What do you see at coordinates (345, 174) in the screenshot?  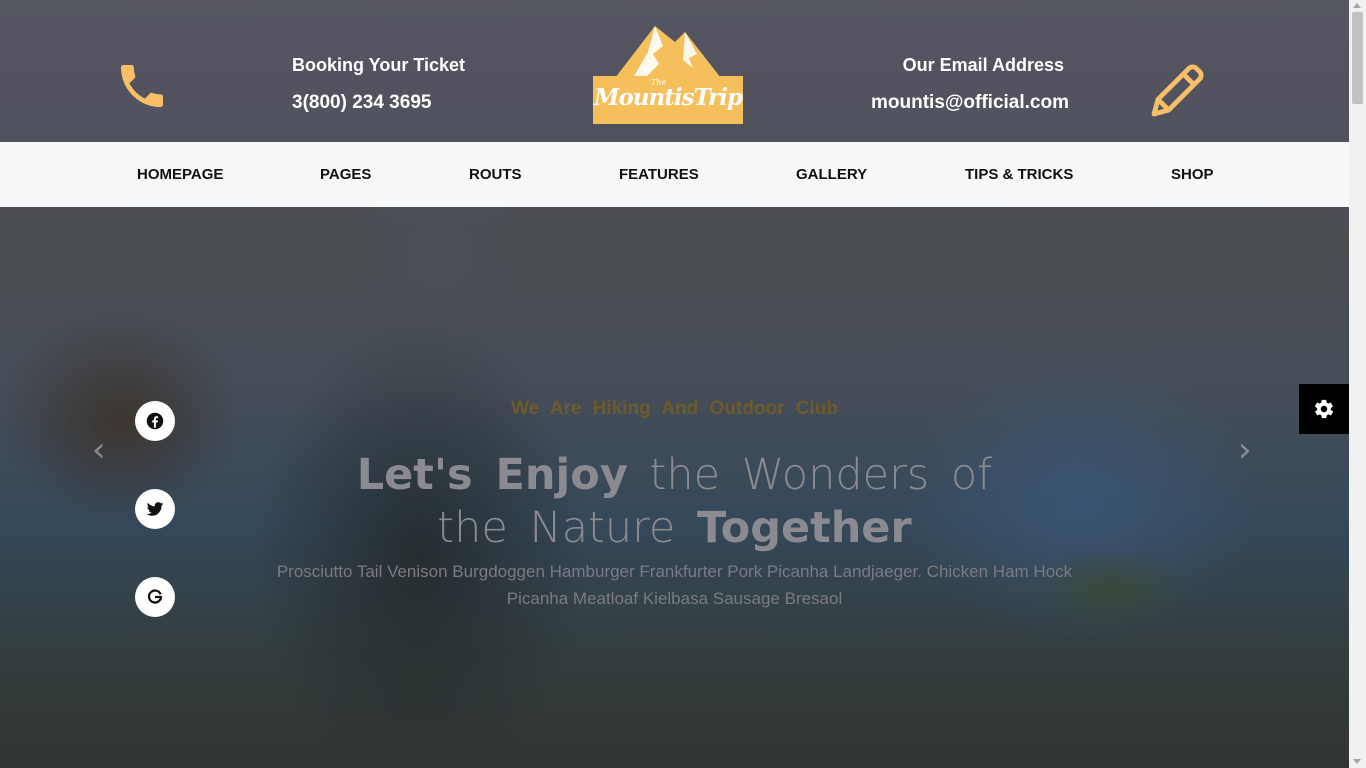 I see `nav-pages: PAGES` at bounding box center [345, 174].